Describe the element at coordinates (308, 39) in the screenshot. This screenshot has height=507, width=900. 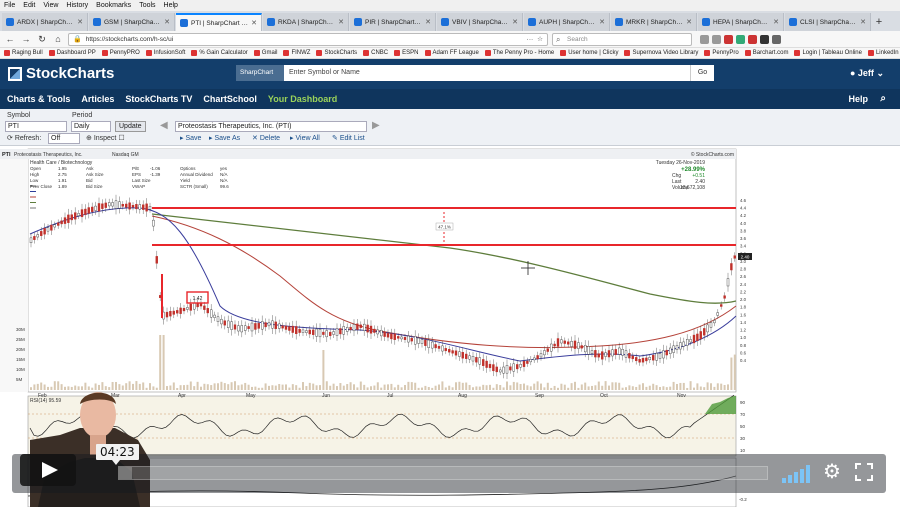
I see `url-bar: 🔒 https://stockcharts.com/h-sc/ui ··· ☆` at that location.